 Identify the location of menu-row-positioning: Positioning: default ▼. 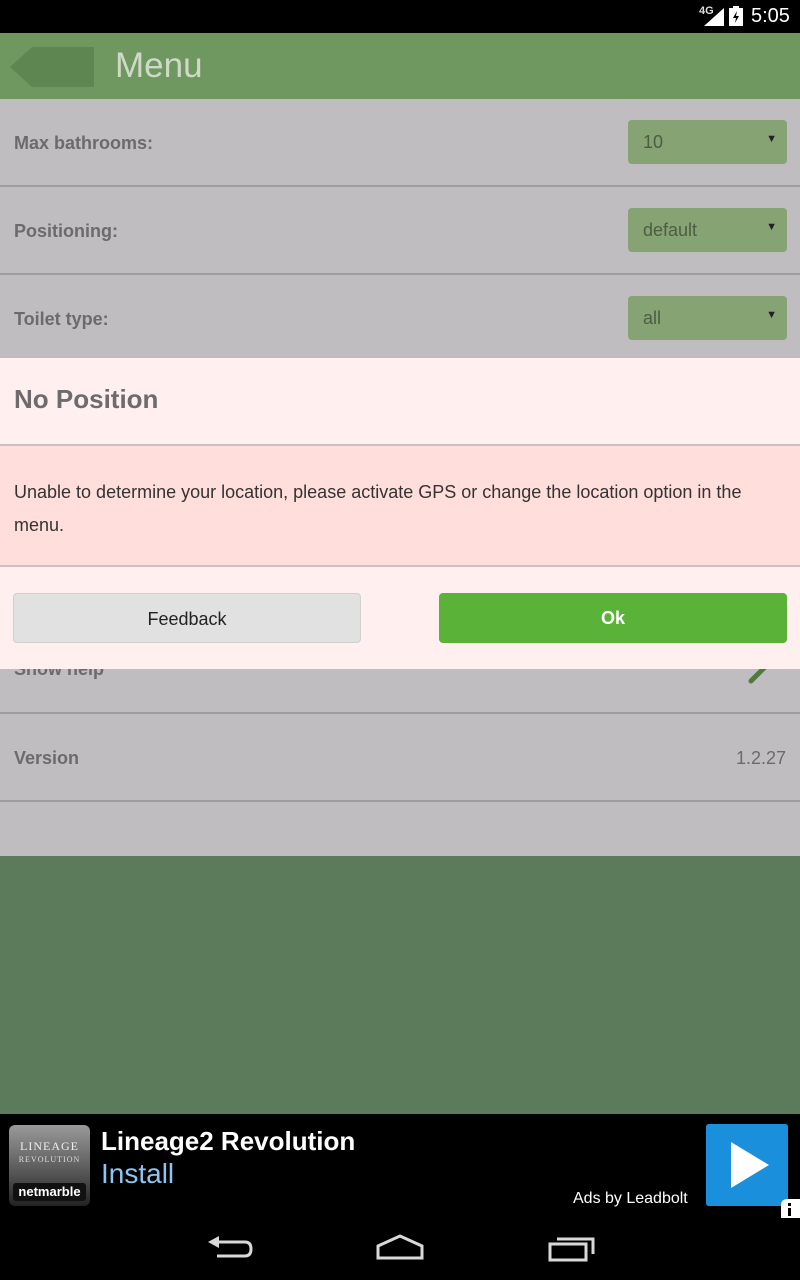
(400, 231).